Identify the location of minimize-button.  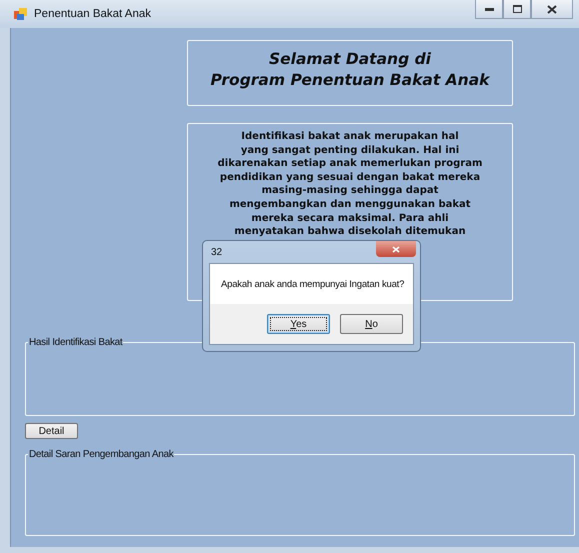
(489, 9).